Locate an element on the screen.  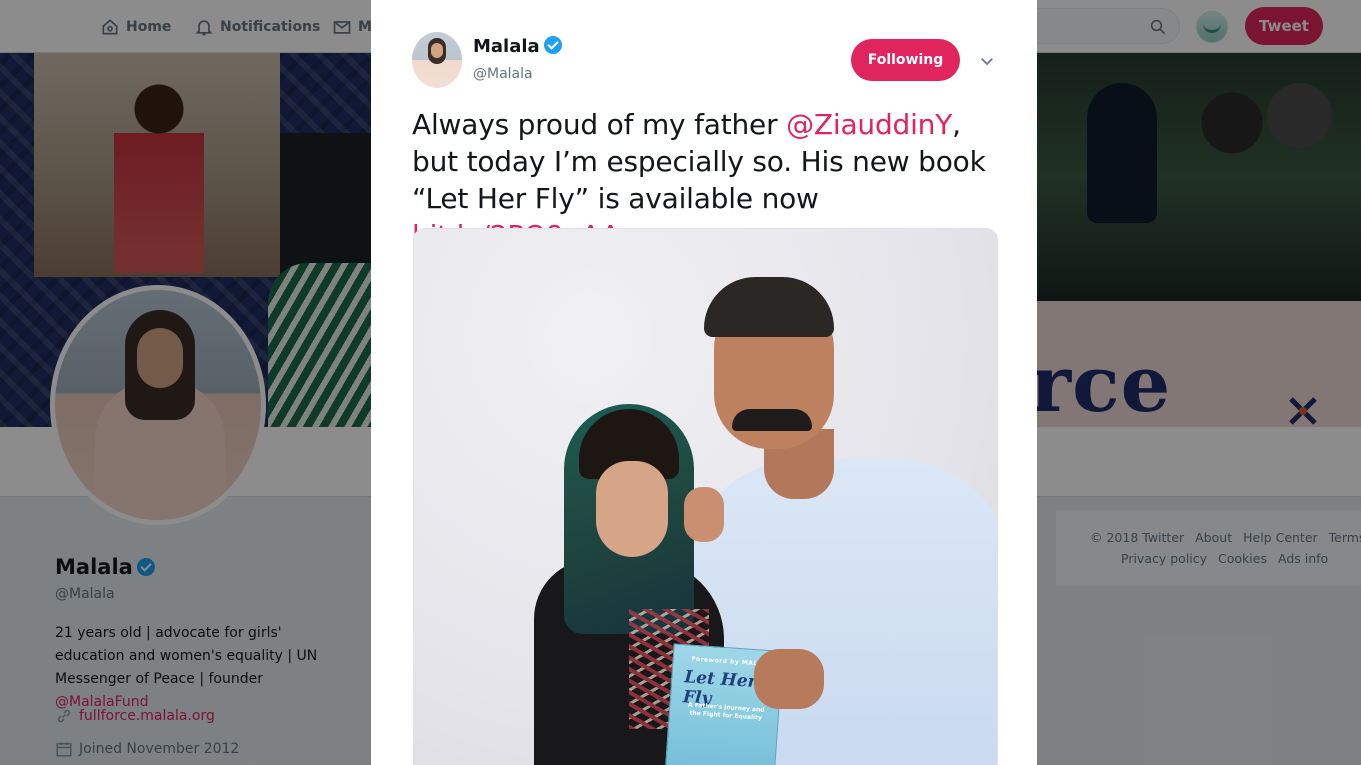
photo-girl-hand is located at coordinates (704, 514).